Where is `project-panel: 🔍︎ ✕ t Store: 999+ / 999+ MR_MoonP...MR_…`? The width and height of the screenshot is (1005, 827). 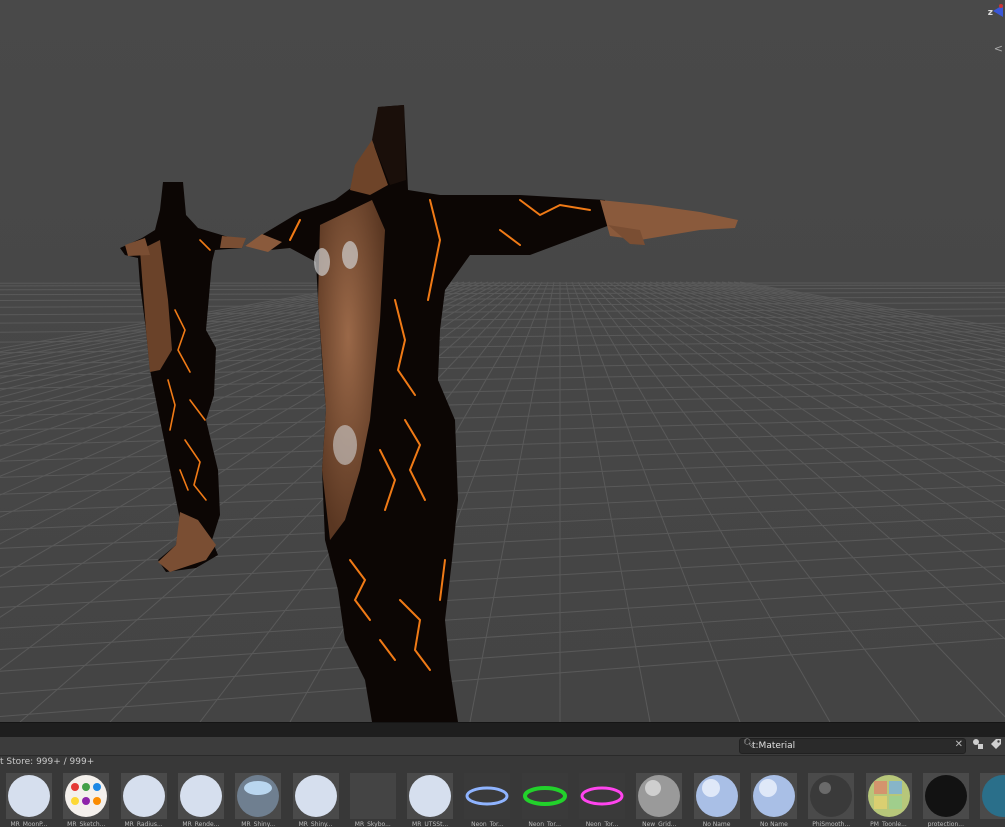 project-panel: 🔍︎ ✕ t Store: 999+ / 999+ MR_MoonP...MR_… is located at coordinates (502, 782).